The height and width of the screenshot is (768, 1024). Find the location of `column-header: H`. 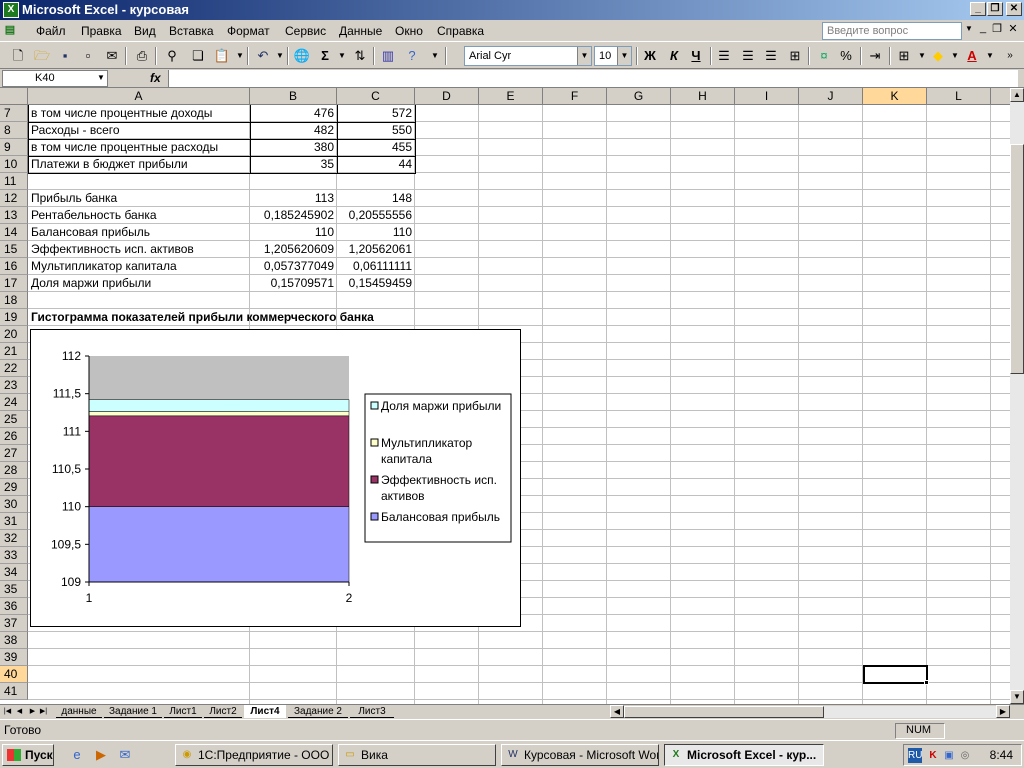

column-header: H is located at coordinates (703, 96).